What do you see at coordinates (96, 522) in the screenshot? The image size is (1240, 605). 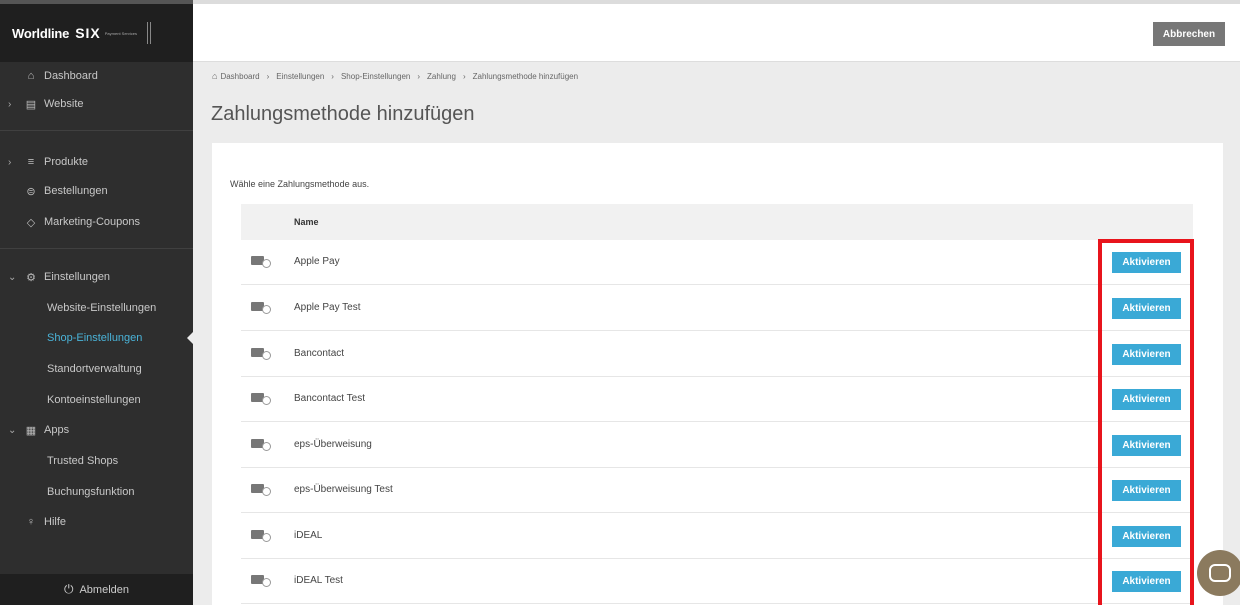 I see `sidebar-item-hilfe: ♀ Hilfe` at bounding box center [96, 522].